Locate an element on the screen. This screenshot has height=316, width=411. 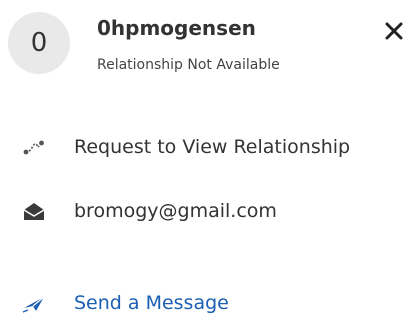
relationship-icon is located at coordinates (34, 147).